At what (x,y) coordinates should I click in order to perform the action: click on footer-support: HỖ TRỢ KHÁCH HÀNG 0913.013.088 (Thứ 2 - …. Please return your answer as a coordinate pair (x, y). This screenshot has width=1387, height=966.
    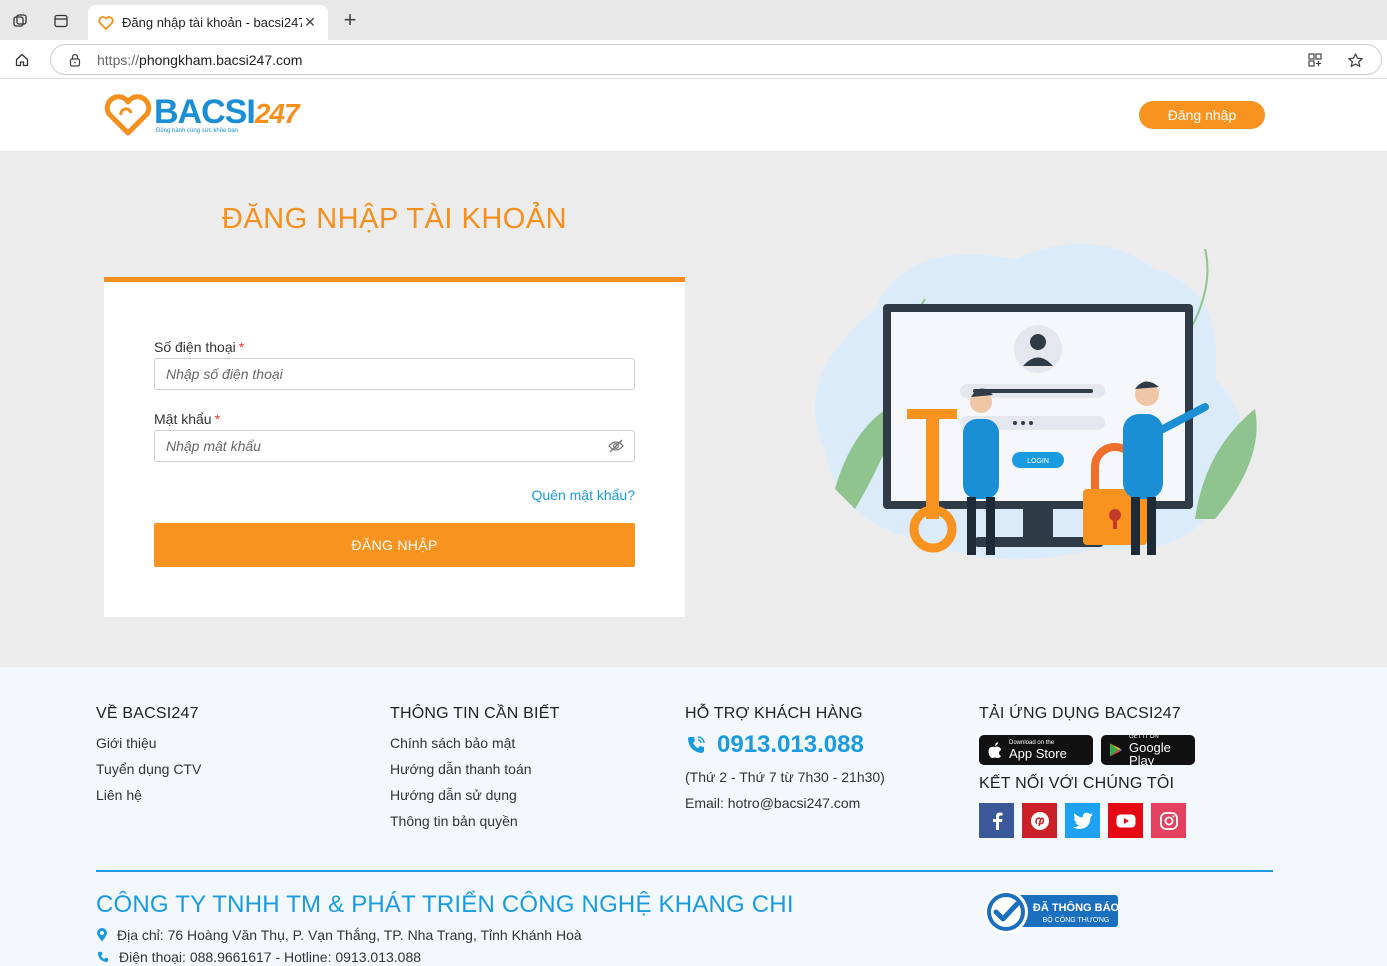
    Looking at the image, I should click on (785, 758).